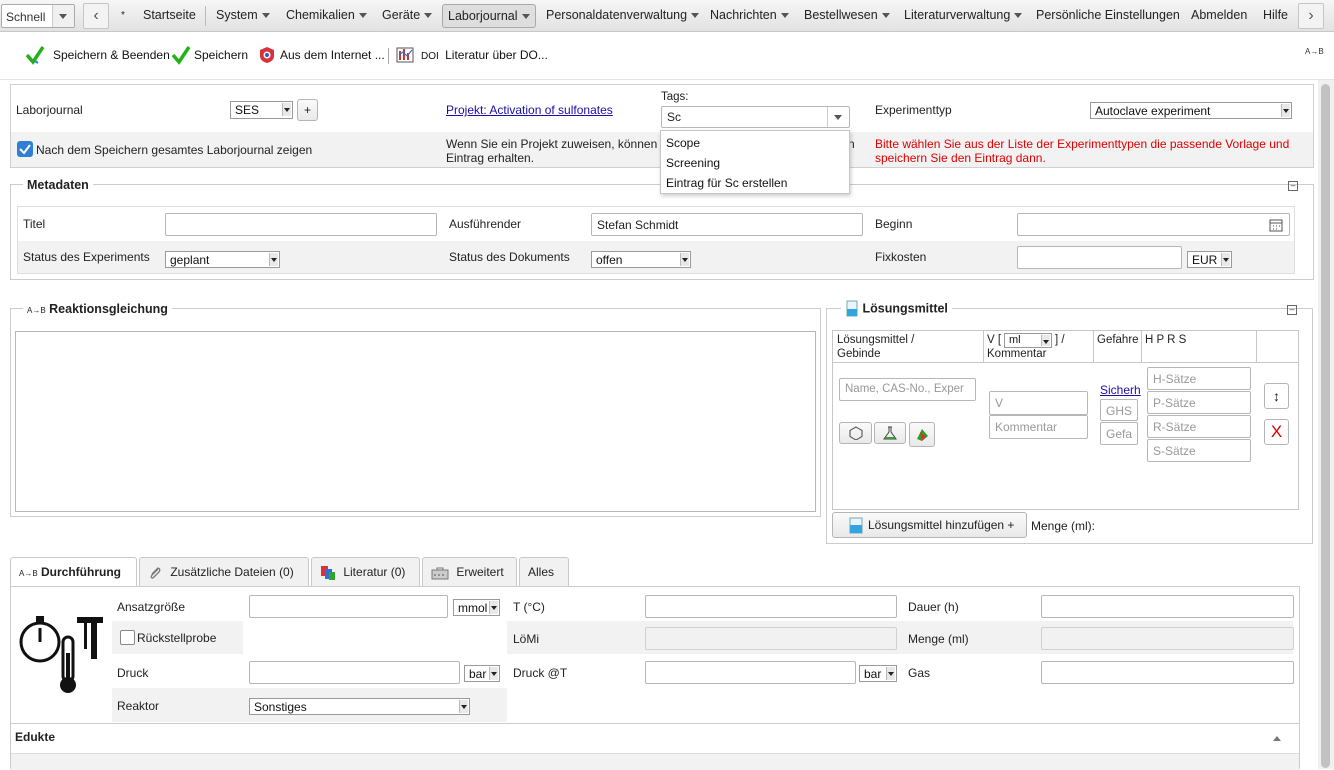 This screenshot has width=1334, height=770. Describe the element at coordinates (489, 16) in the screenshot. I see `nav-item-laborjournal: Laborjournal` at that location.